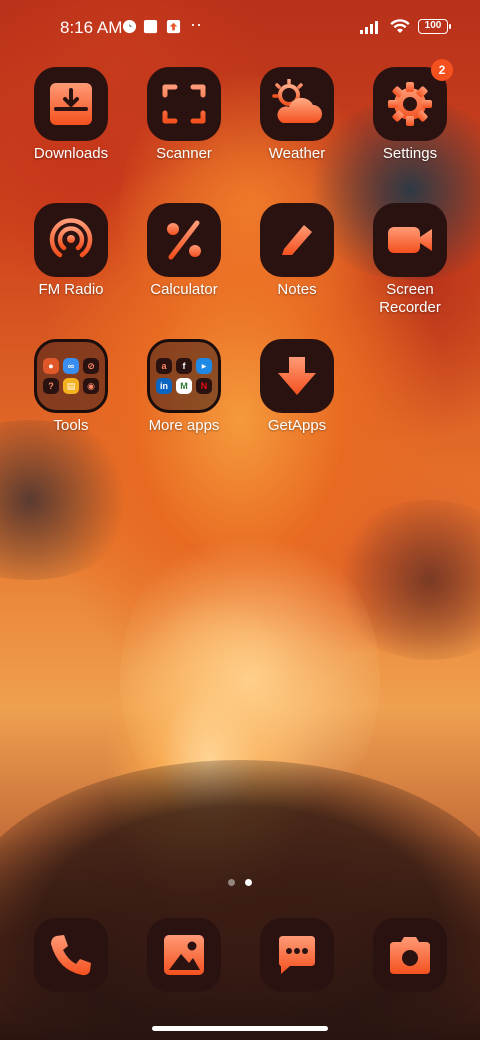  I want to click on netflix-icon: N, so click(204, 386).